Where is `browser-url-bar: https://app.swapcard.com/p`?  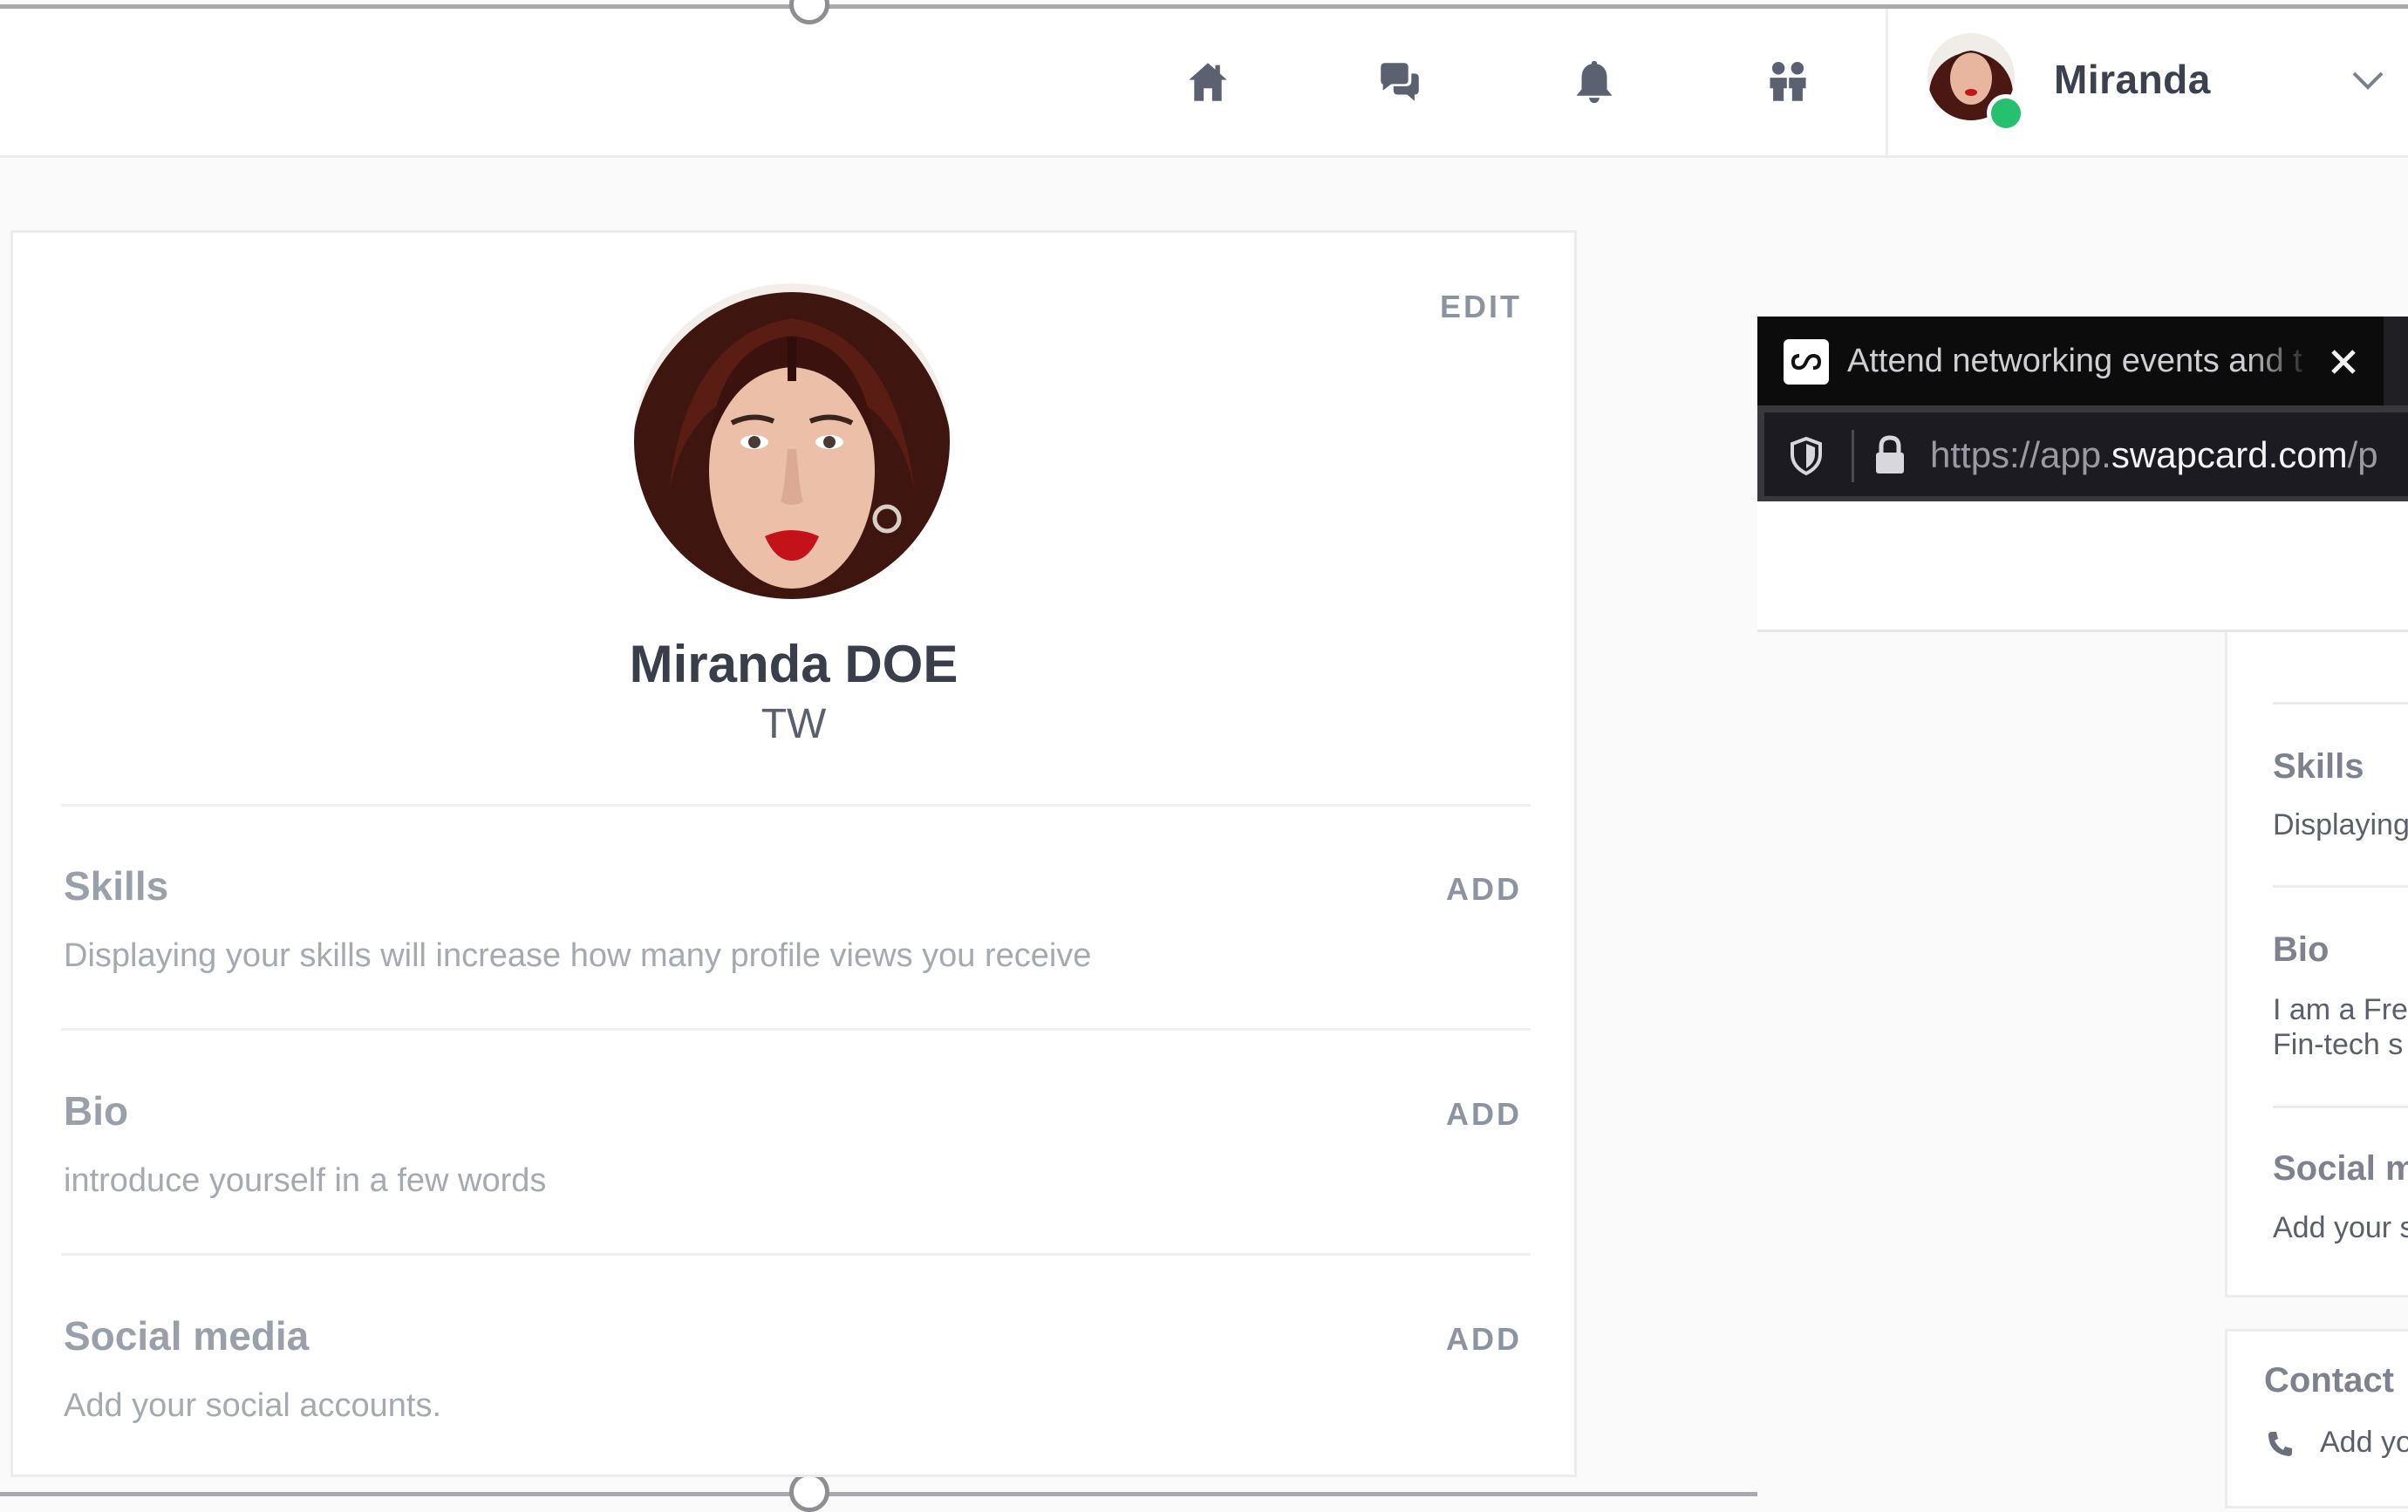
browser-url-bar: https://app.swapcard.com/p is located at coordinates (2082, 453).